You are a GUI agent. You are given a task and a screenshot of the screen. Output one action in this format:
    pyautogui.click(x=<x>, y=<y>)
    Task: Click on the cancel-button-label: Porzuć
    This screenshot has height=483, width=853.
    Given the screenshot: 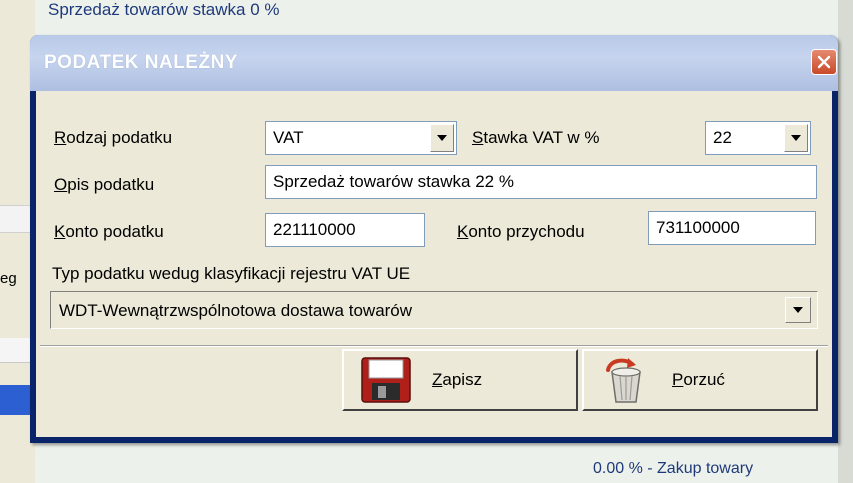 What is the action you would take?
    pyautogui.click(x=698, y=379)
    